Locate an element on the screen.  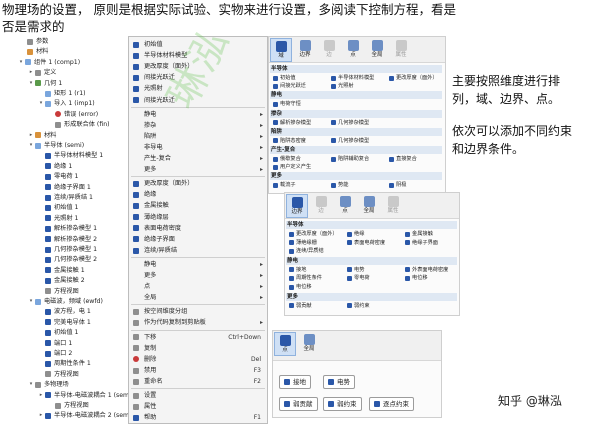
tree-item: ▾ 多物理场 is located at coordinates (48, 384).